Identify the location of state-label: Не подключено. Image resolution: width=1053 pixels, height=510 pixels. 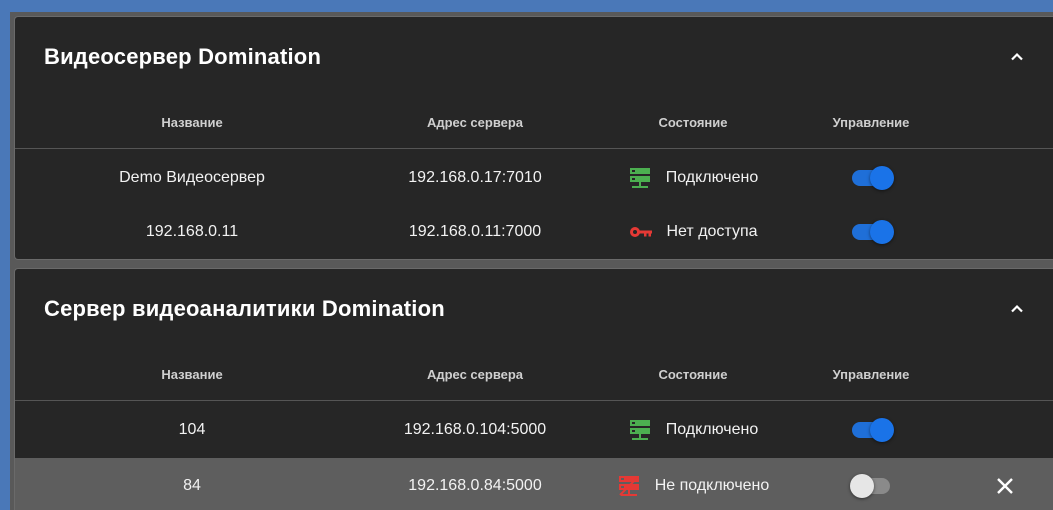
(712, 485).